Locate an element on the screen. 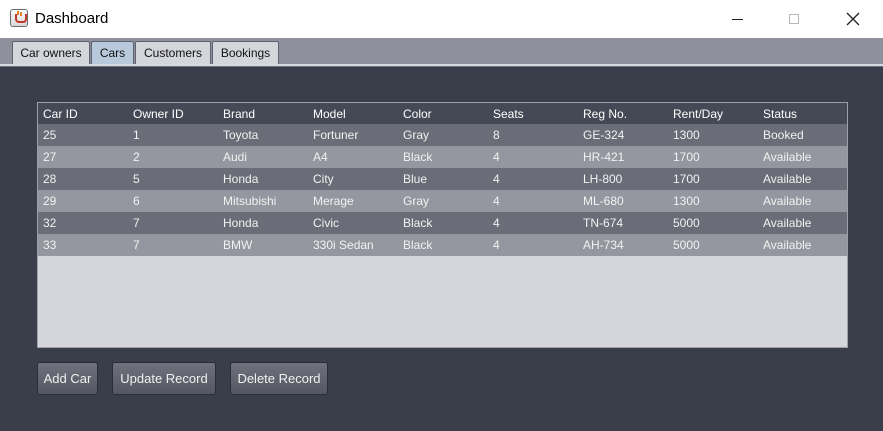  maximize-icon is located at coordinates (794, 19).